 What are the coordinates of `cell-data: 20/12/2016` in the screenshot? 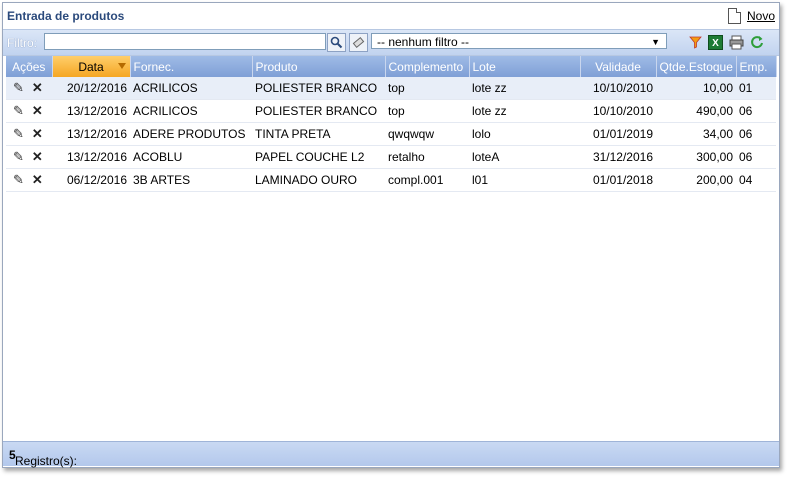 It's located at (91, 88).